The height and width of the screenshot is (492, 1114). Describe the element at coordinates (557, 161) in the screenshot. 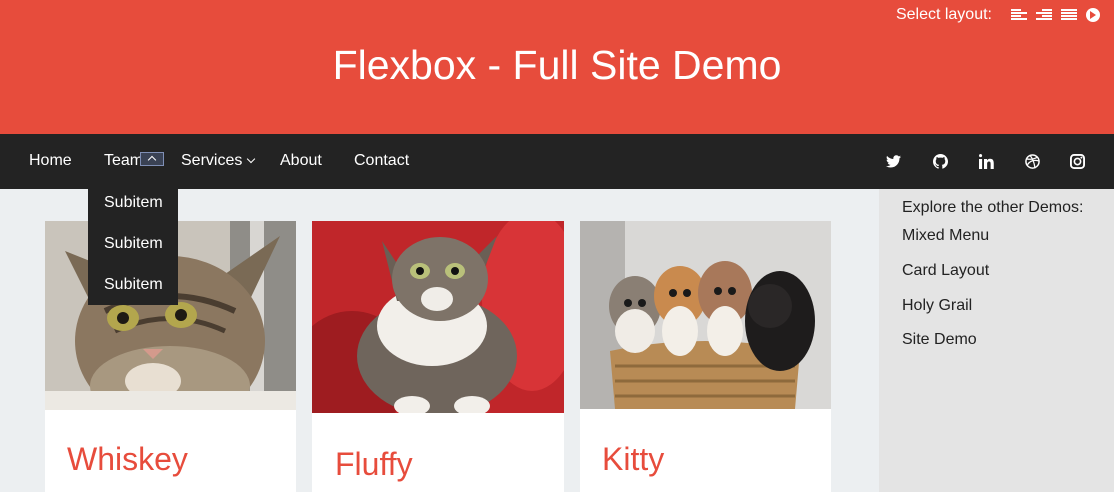

I see `main-nav: Home Team Services About Contact` at that location.